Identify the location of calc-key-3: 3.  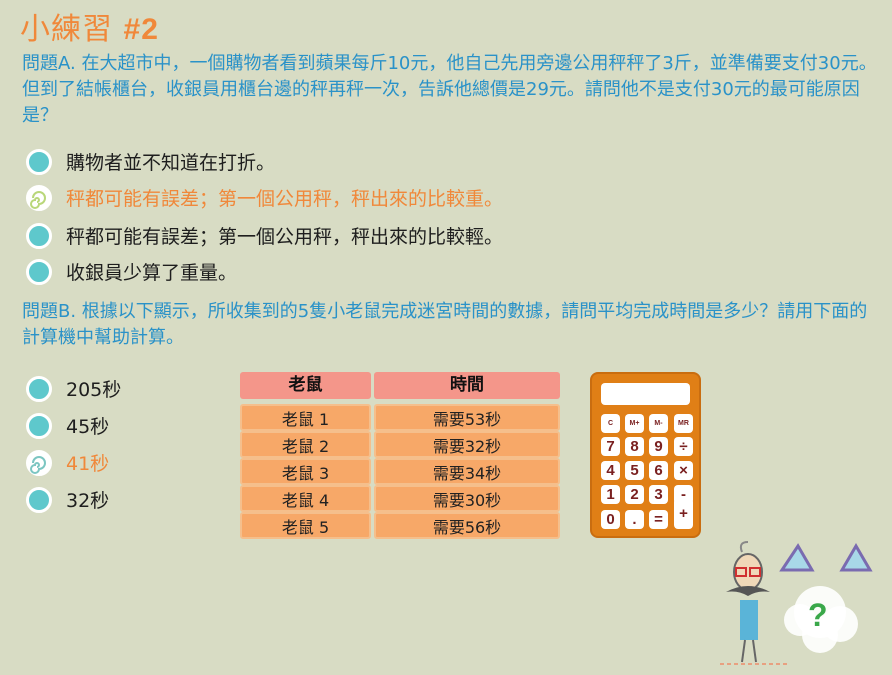
(658, 494).